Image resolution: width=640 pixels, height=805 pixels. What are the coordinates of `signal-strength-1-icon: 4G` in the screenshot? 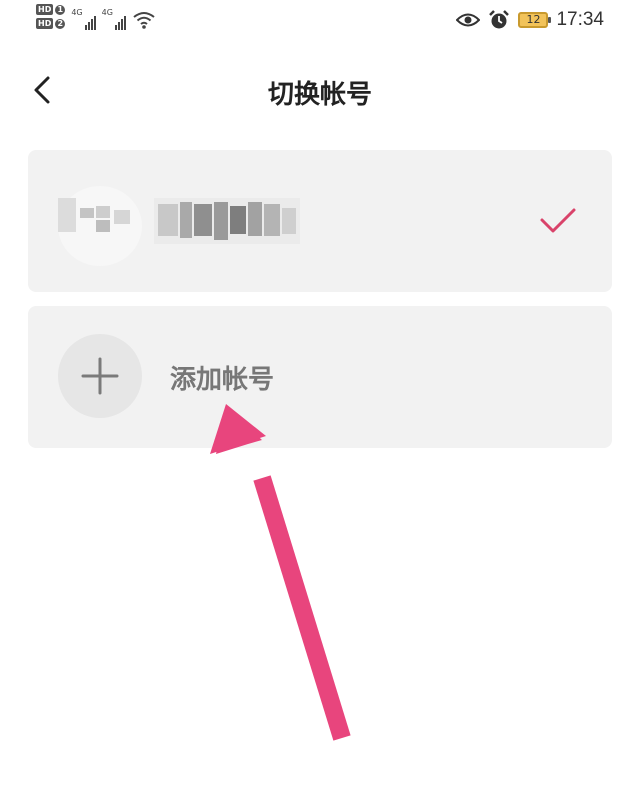 It's located at (83, 19).